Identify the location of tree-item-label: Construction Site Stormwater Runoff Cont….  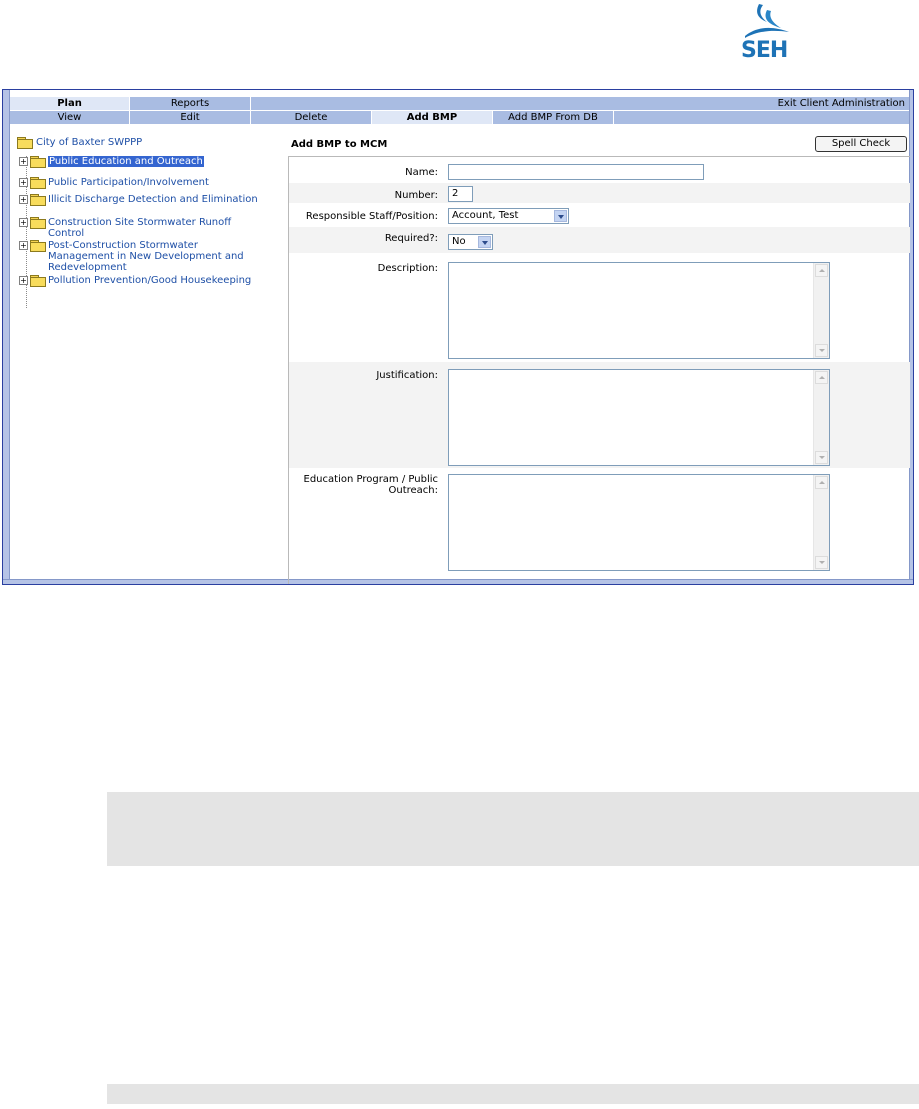
(154, 228).